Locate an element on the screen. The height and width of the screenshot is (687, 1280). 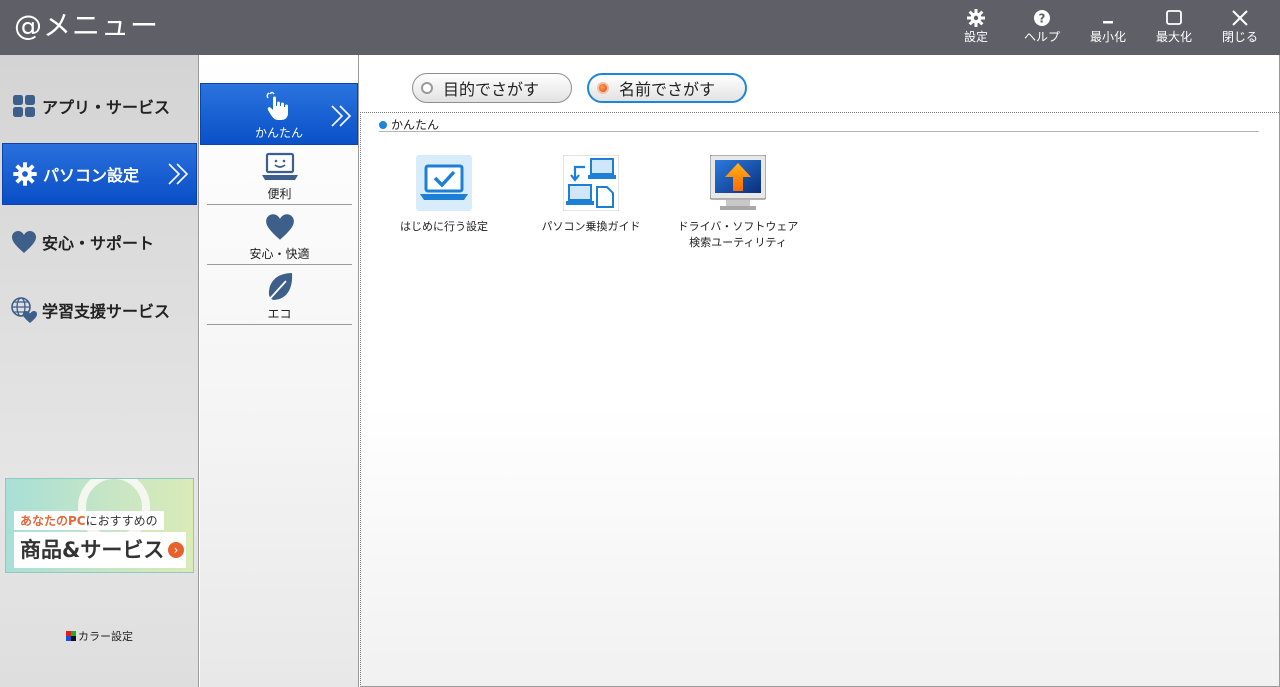
subnav-eco: エコ is located at coordinates (279, 295).